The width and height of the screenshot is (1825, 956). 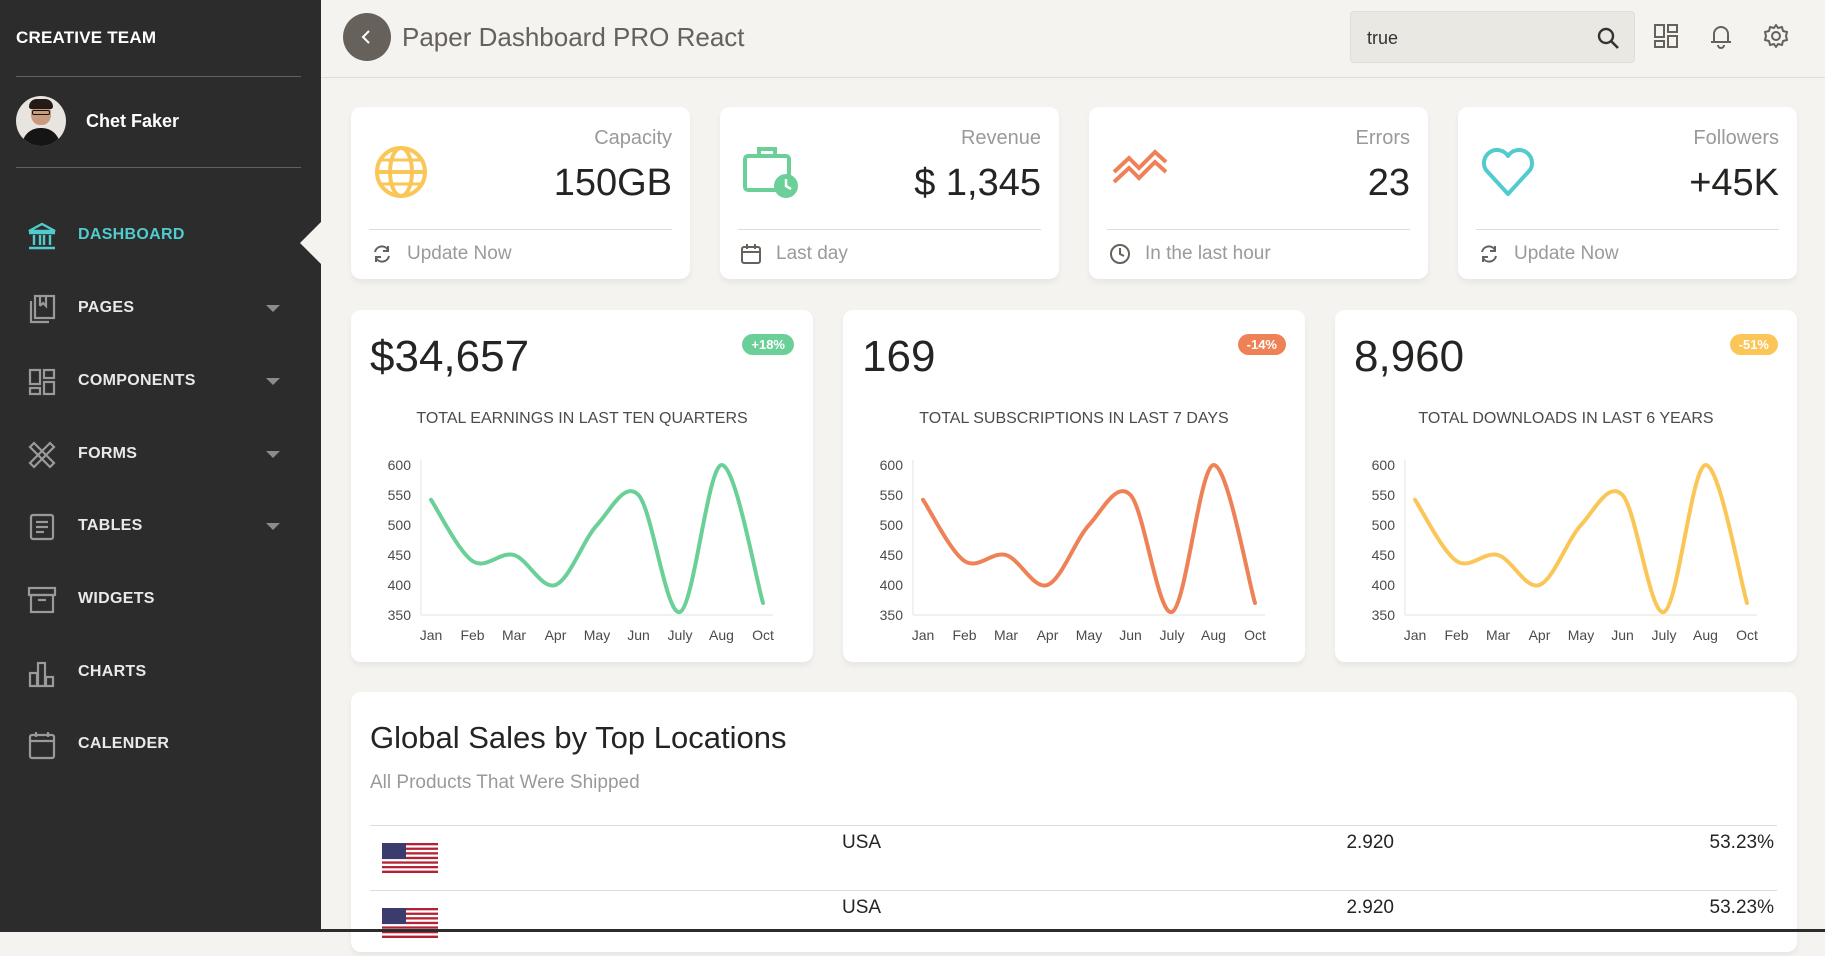 I want to click on vector-icon, so click(x=1140, y=166).